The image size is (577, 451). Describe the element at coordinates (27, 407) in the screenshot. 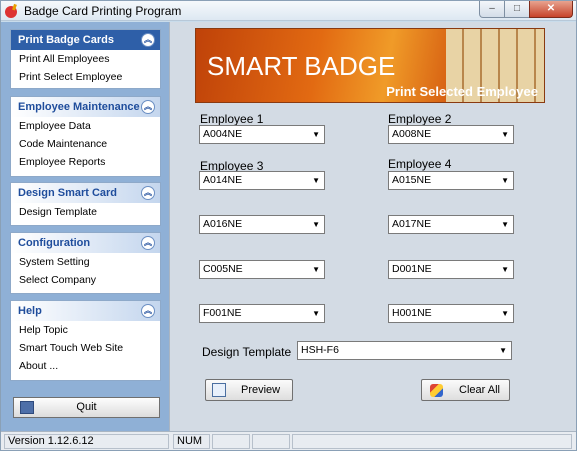

I see `exit-door-icon` at that location.